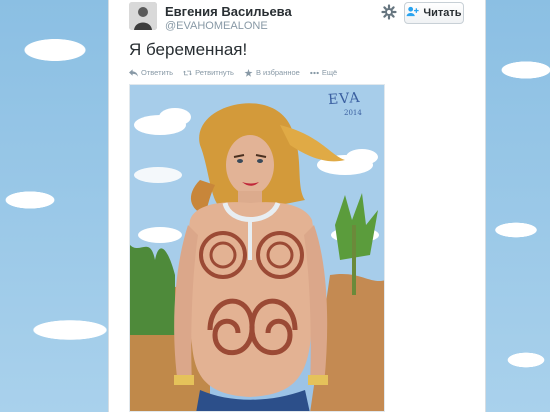 Image resolution: width=550 pixels, height=412 pixels. What do you see at coordinates (228, 11) in the screenshot?
I see `author-full-name: Евгения Васильева` at bounding box center [228, 11].